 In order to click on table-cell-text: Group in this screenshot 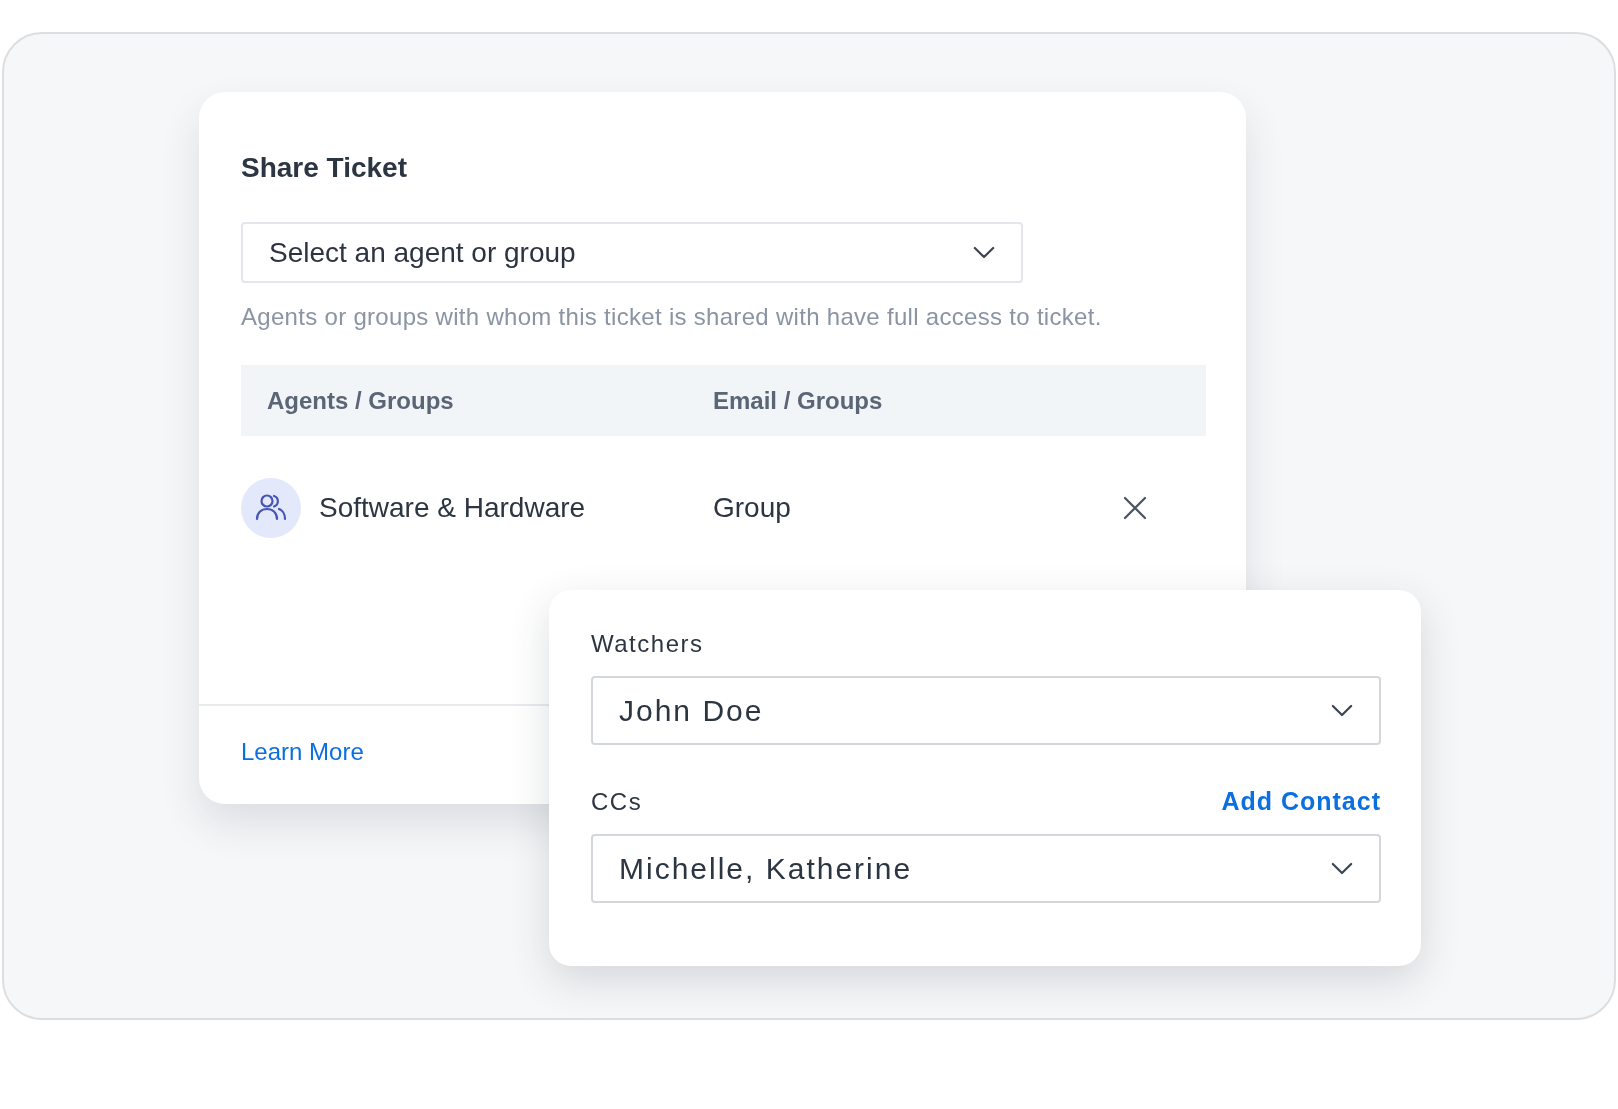, I will do `click(752, 508)`.